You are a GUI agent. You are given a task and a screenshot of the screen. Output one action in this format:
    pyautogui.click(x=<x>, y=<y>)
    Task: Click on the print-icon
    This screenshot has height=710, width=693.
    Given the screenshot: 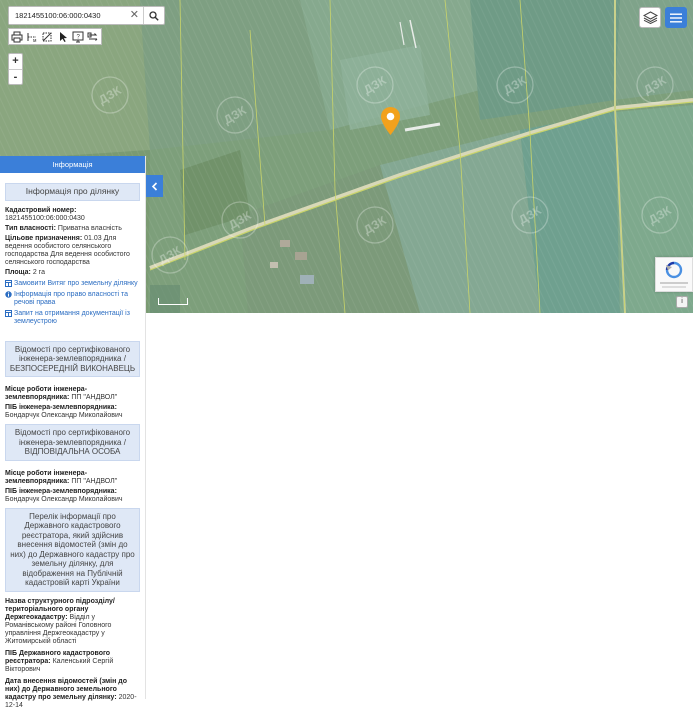 What is the action you would take?
    pyautogui.click(x=16, y=36)
    